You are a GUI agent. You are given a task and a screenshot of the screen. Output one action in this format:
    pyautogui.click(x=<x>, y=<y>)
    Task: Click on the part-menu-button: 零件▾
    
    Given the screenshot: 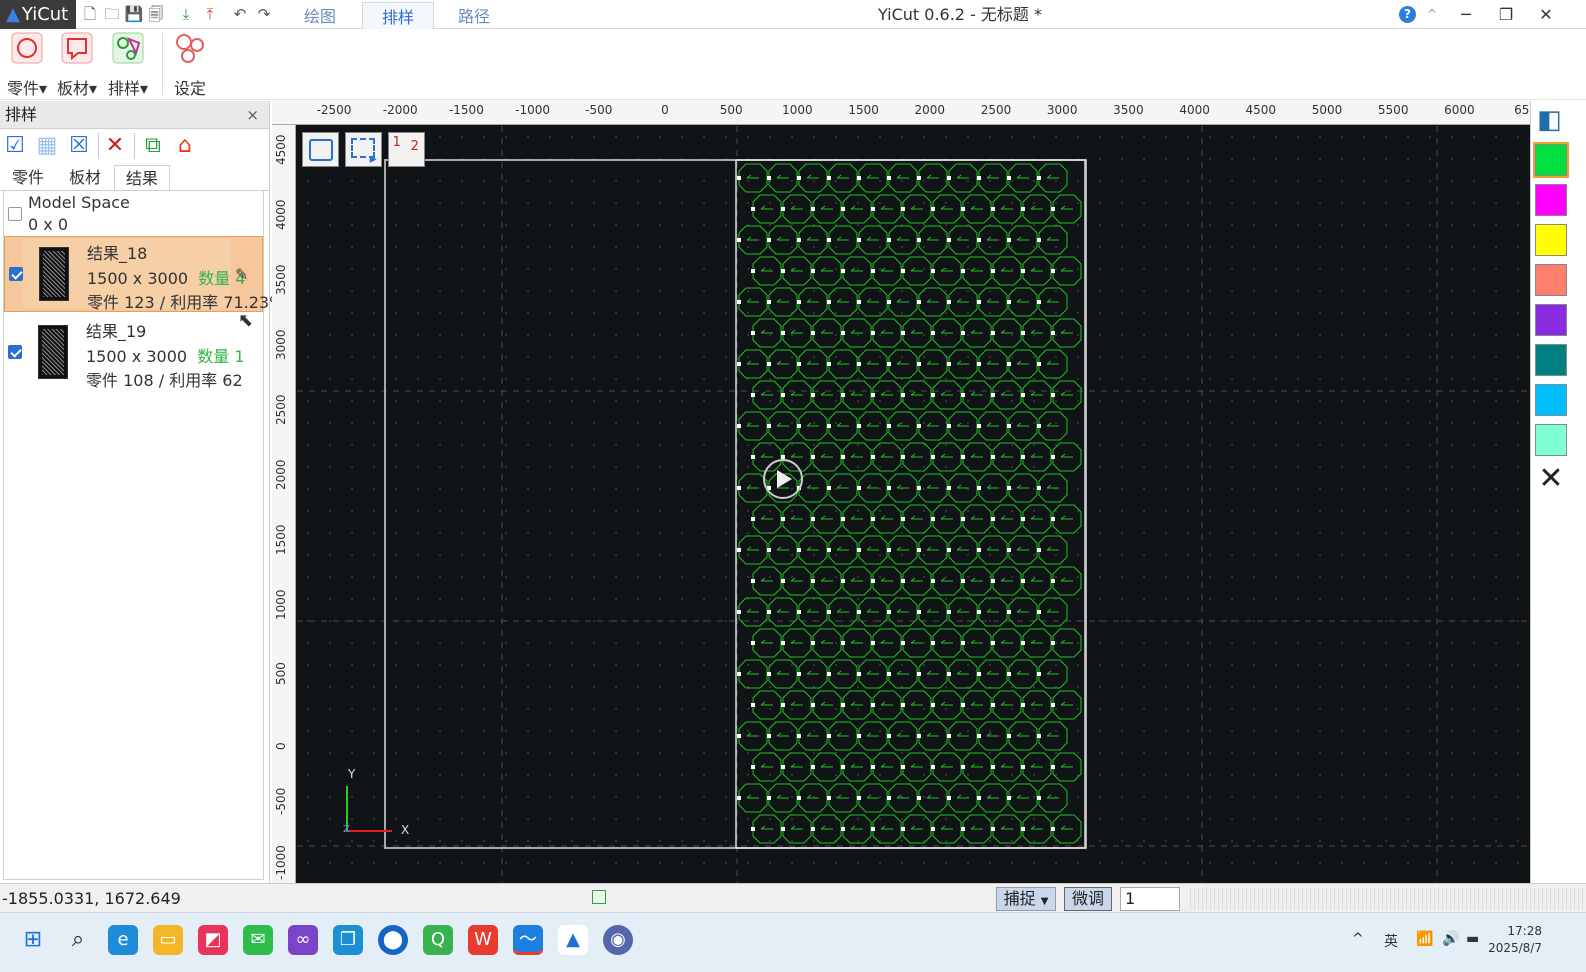 What is the action you would take?
    pyautogui.click(x=27, y=65)
    